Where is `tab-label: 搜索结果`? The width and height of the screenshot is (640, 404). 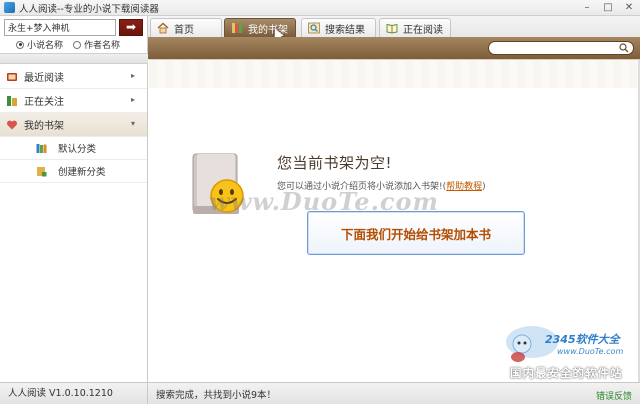
tab-label: 搜索结果 is located at coordinates (345, 30).